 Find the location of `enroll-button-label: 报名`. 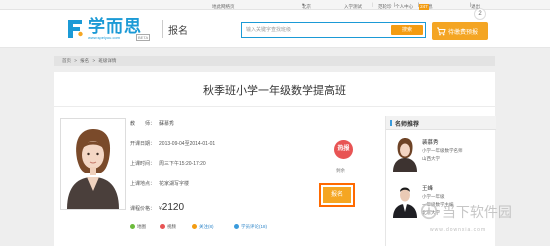

enroll-button-label: 报名 is located at coordinates (337, 195).